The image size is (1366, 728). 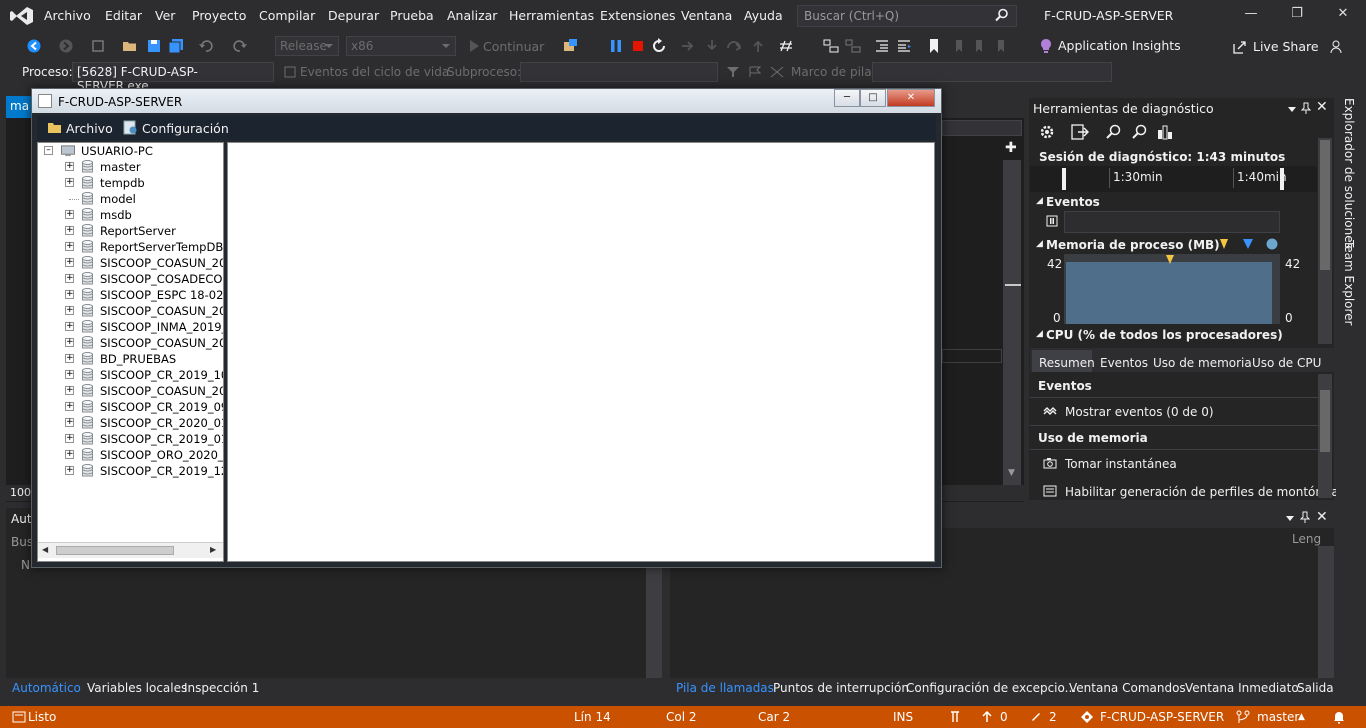 What do you see at coordinates (221, 688) in the screenshot?
I see `tab-inspeccion-1: Inspección 1` at bounding box center [221, 688].